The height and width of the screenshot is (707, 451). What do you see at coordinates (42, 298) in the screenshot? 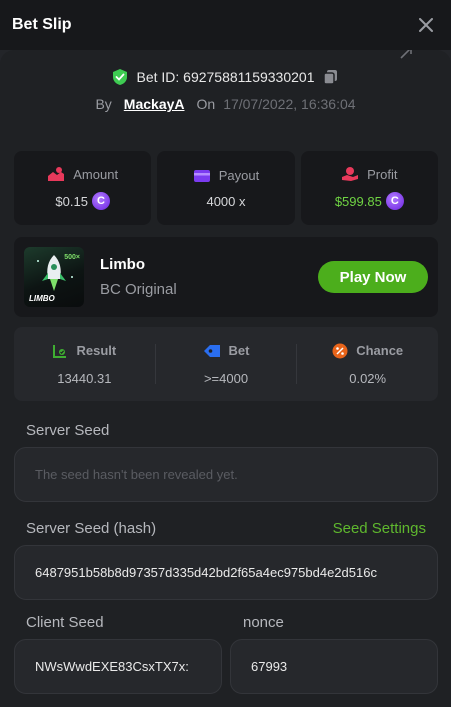
I see `thumb-logo-text: LIMBO` at bounding box center [42, 298].